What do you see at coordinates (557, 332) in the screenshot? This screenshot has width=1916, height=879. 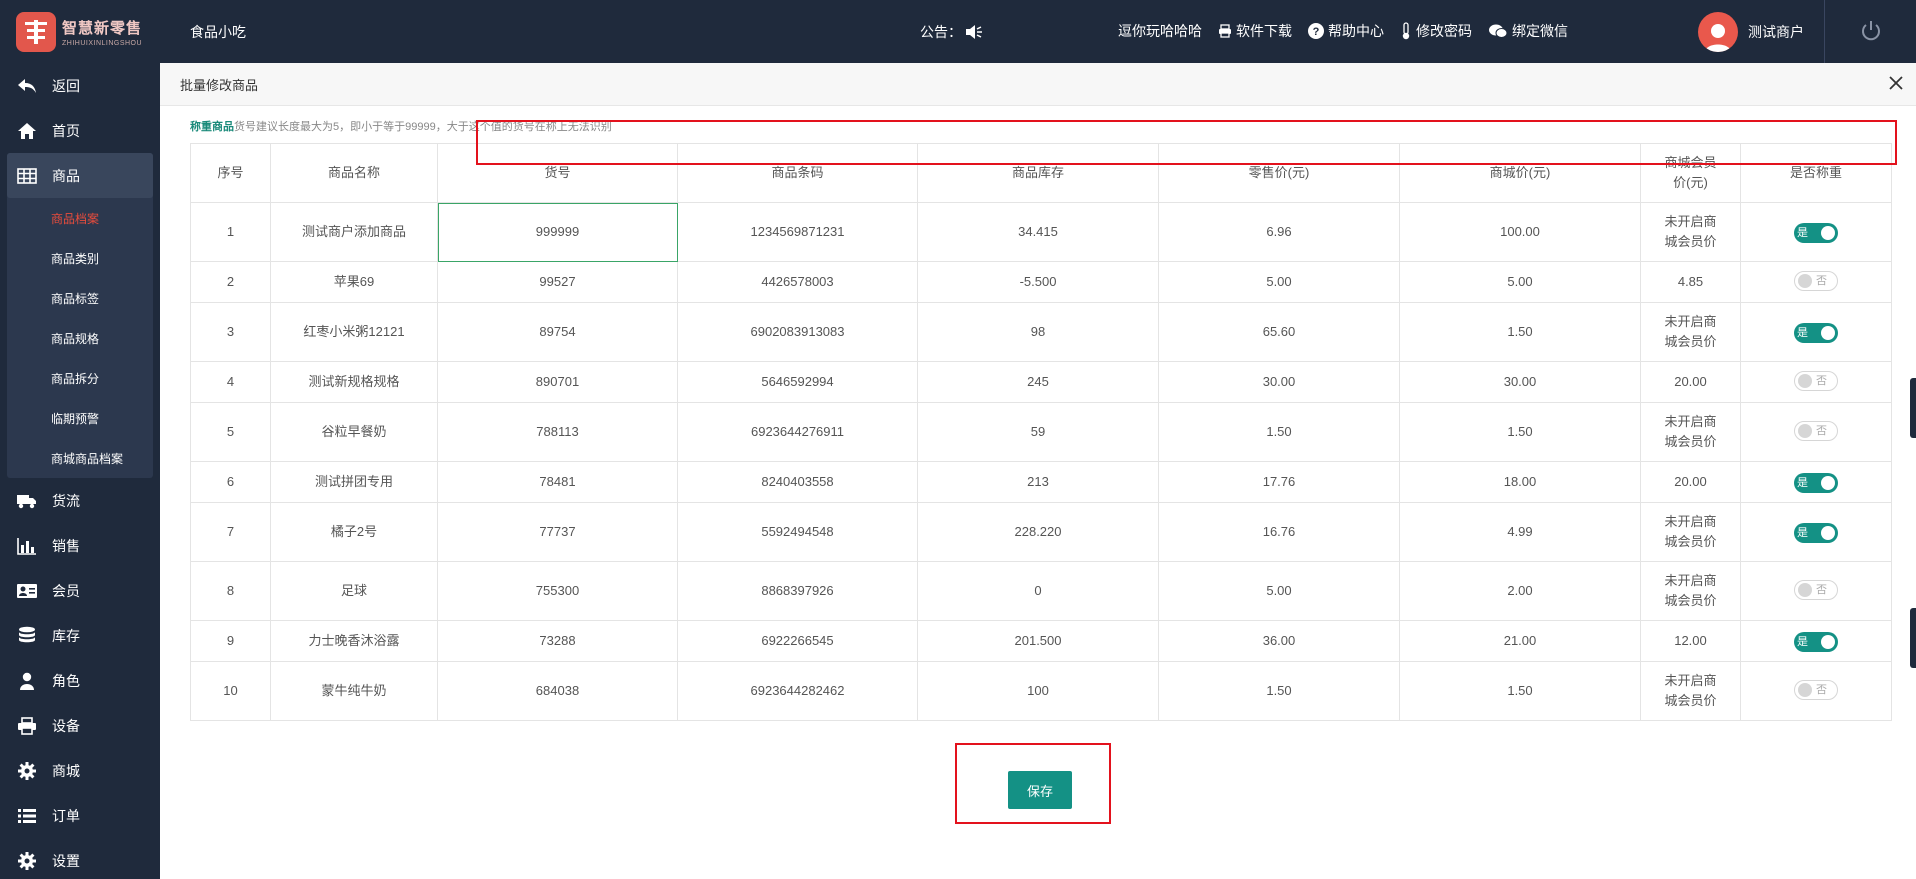 I see `cell-code: 89754` at bounding box center [557, 332].